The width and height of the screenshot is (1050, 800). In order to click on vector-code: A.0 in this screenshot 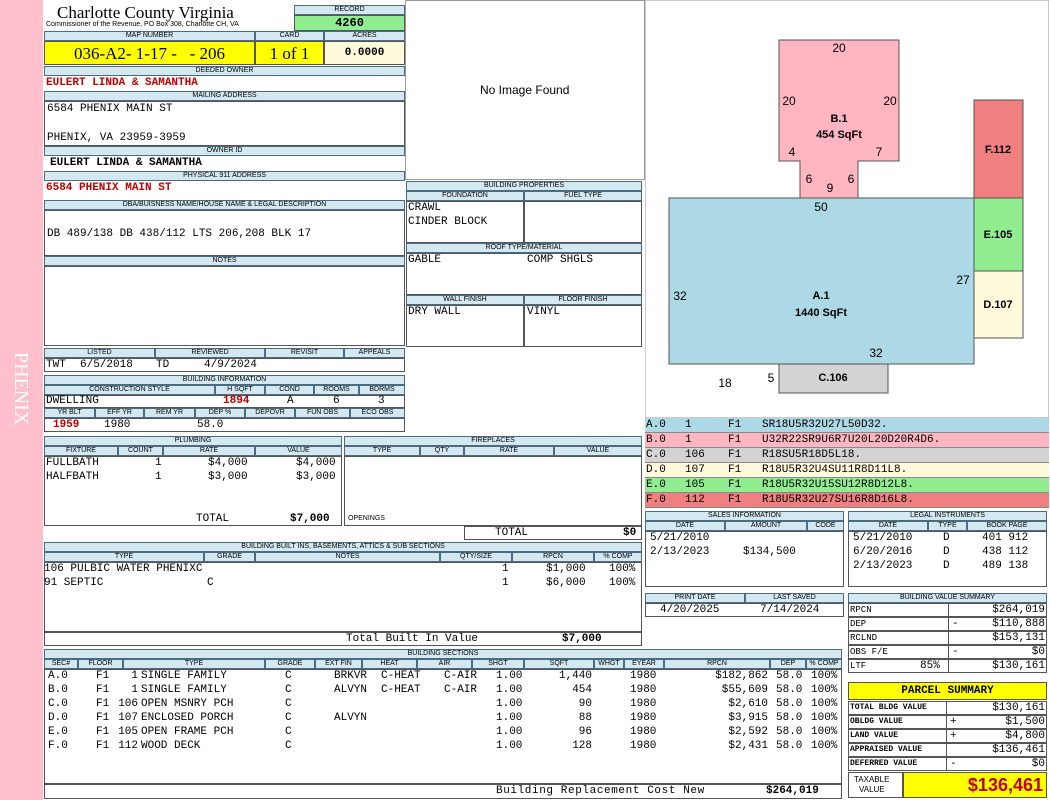, I will do `click(656, 425)`.